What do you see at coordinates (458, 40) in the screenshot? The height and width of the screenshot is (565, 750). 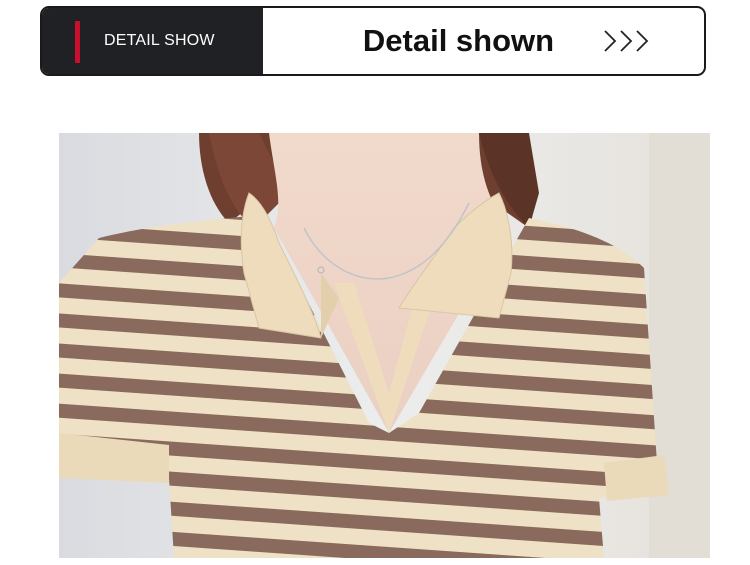 I see `section-title: Detail shown` at bounding box center [458, 40].